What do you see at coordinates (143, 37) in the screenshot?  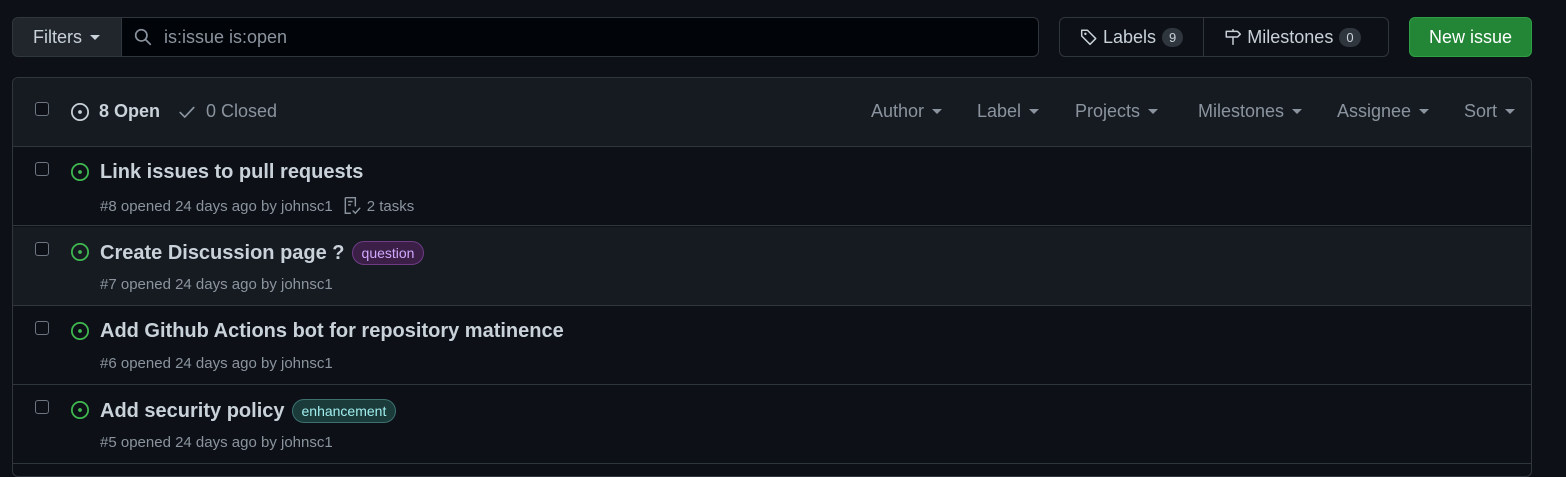 I see `search-icon` at bounding box center [143, 37].